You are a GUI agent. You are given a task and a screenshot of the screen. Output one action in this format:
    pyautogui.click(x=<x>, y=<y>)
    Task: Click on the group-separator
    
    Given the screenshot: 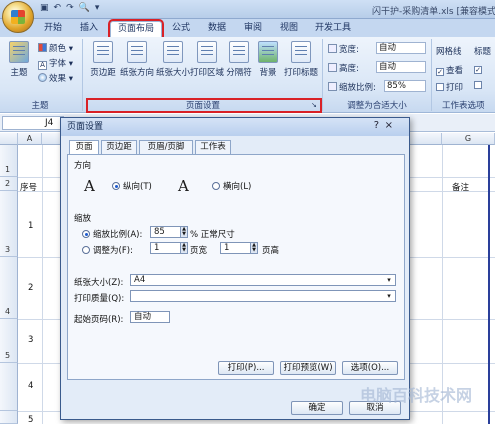 What is the action you would take?
    pyautogui.click(x=322, y=75)
    